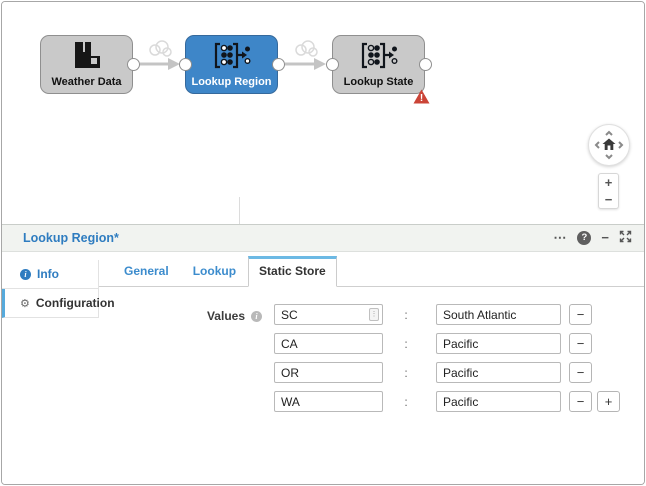 This screenshot has height=486, width=646. What do you see at coordinates (71, 238) in the screenshot?
I see `panel-title: Lookup Region*` at bounding box center [71, 238].